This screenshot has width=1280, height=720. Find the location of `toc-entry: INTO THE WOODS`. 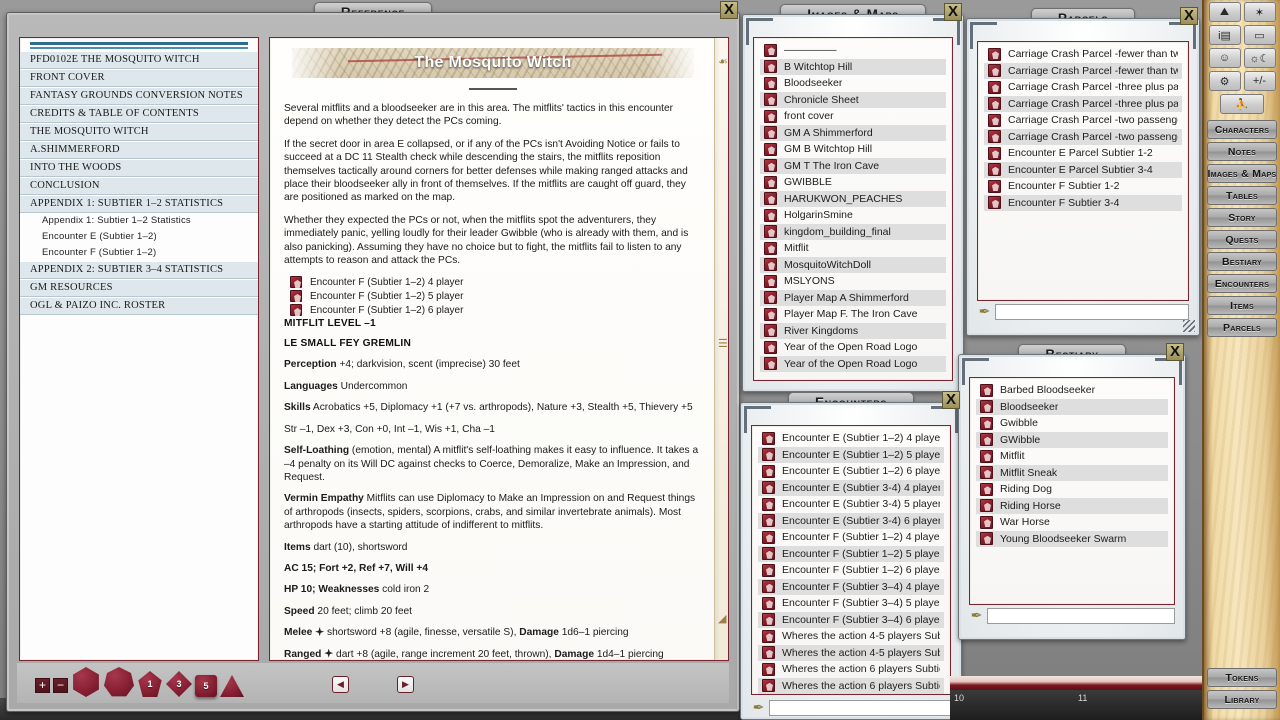

toc-entry: INTO THE WOODS is located at coordinates (139, 168).